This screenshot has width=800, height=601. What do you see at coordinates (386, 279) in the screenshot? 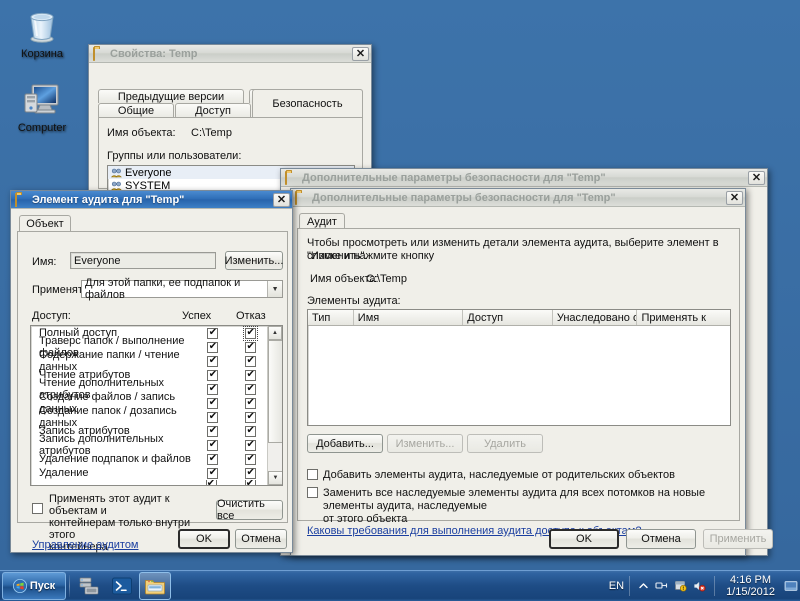
I see `advanced-object-name-value: C:\Temp` at bounding box center [386, 279].